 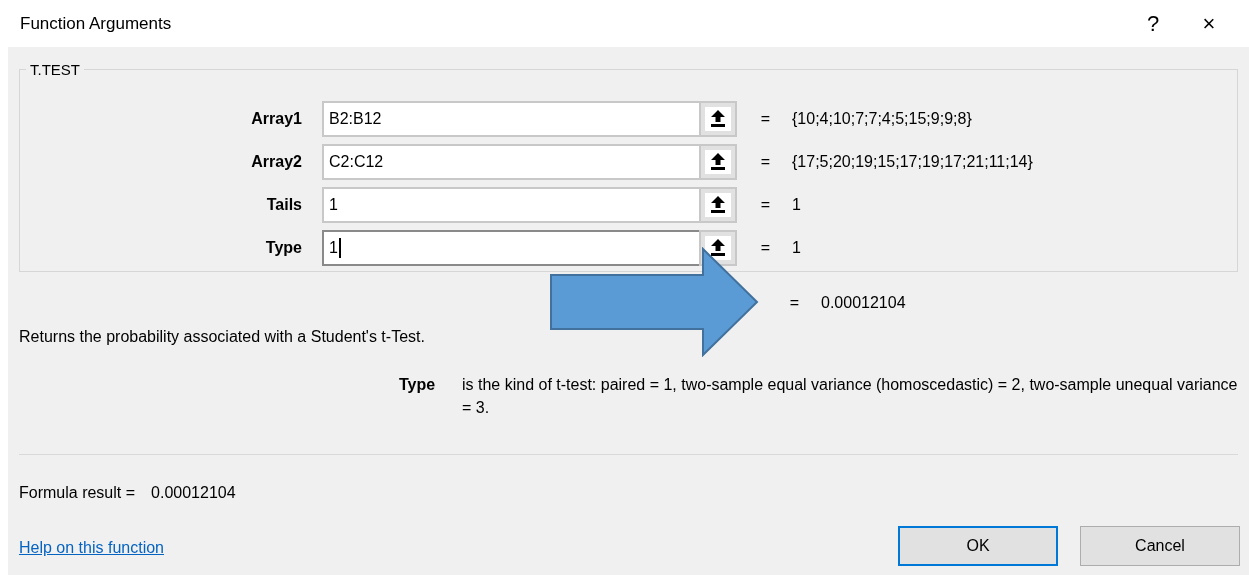 What do you see at coordinates (850, 396) in the screenshot?
I see `argument-description: is the kind of t-test: paired = 1, two-sample equal variance (homoscedastic) = 2, two-sample unequal variance = 3.` at bounding box center [850, 396].